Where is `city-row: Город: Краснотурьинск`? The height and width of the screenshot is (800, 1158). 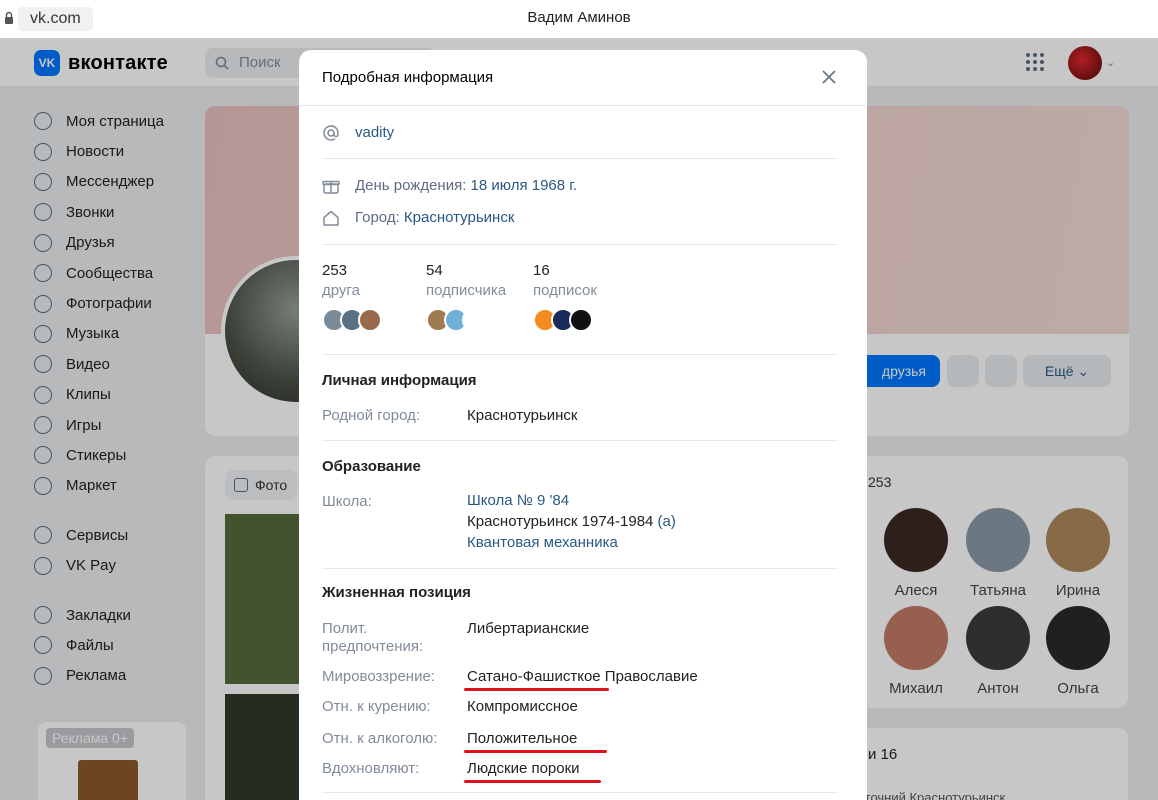 city-row: Город: Краснотурьинск is located at coordinates (580, 220).